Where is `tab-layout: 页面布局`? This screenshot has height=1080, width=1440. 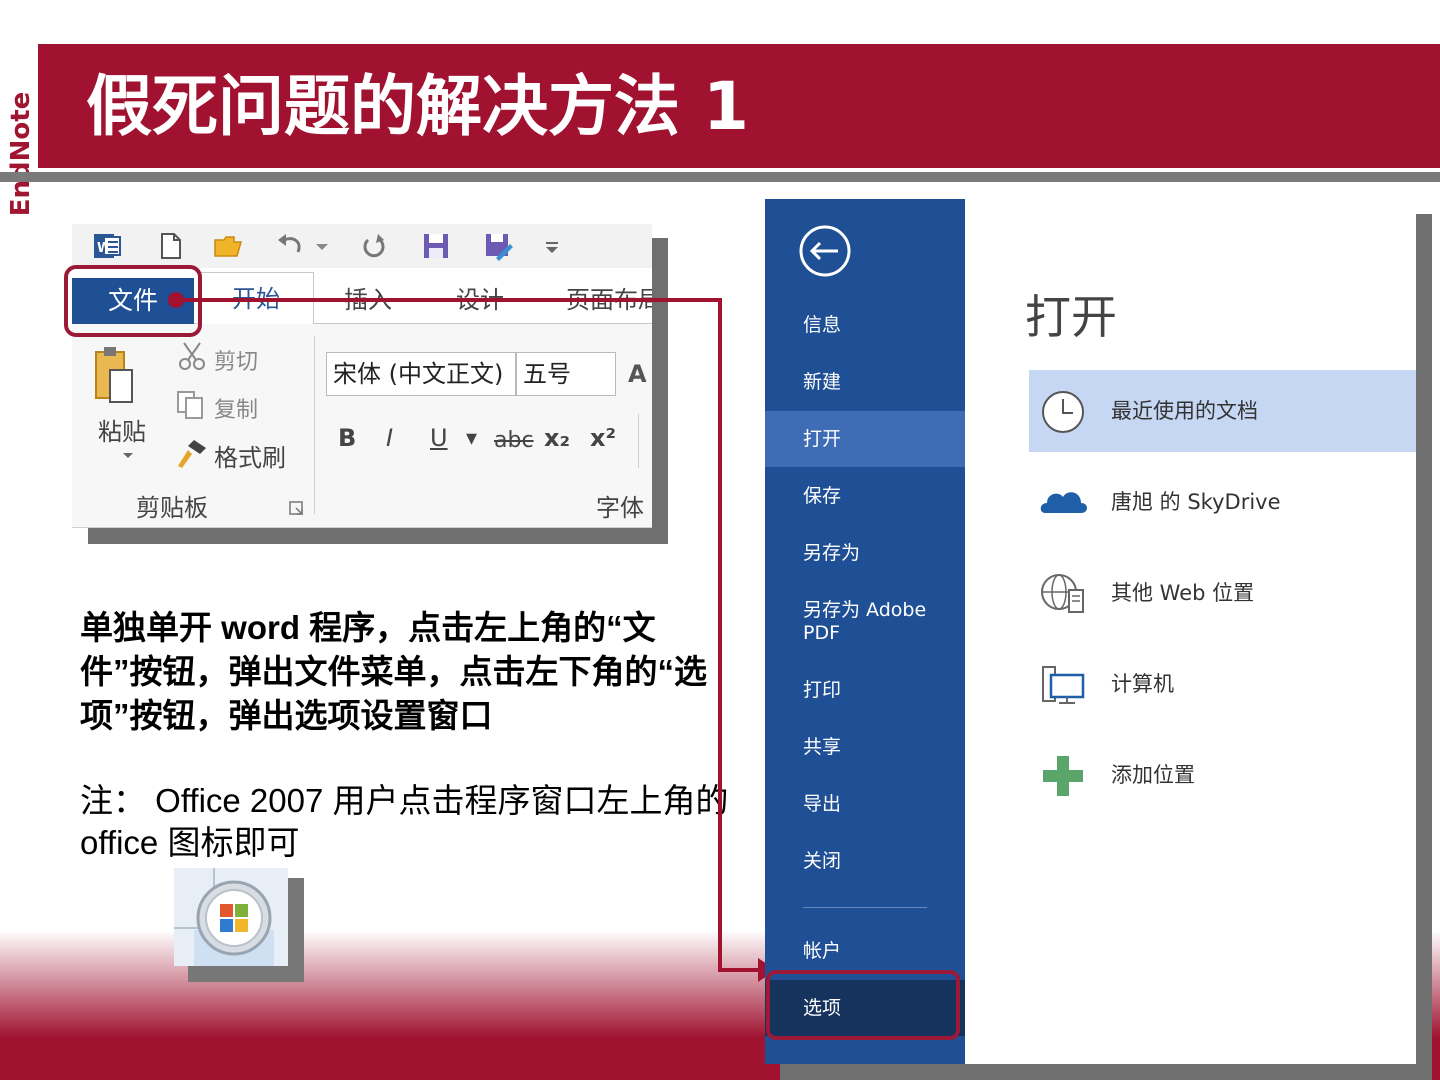
tab-layout: 页面布局 is located at coordinates (609, 297).